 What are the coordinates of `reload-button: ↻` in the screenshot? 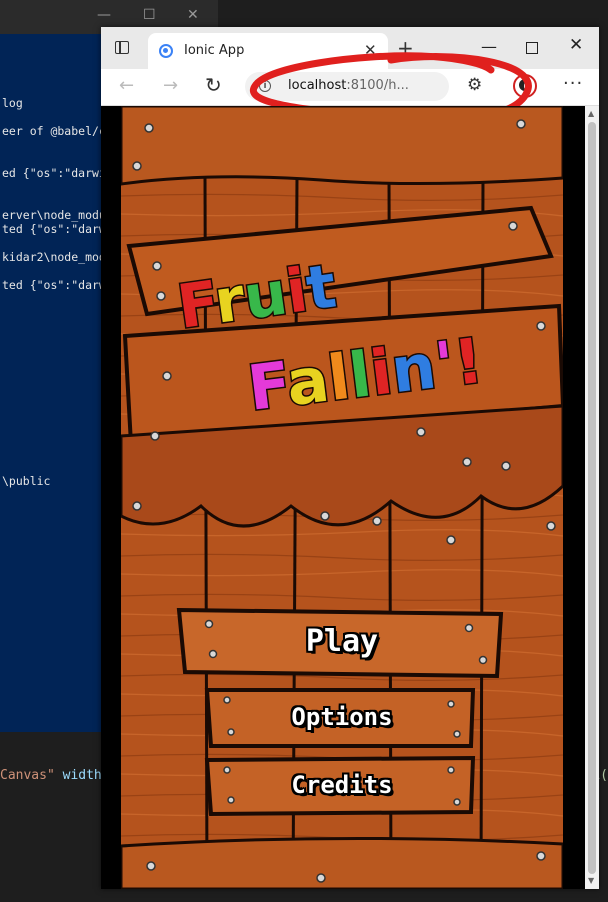 It's located at (213, 85).